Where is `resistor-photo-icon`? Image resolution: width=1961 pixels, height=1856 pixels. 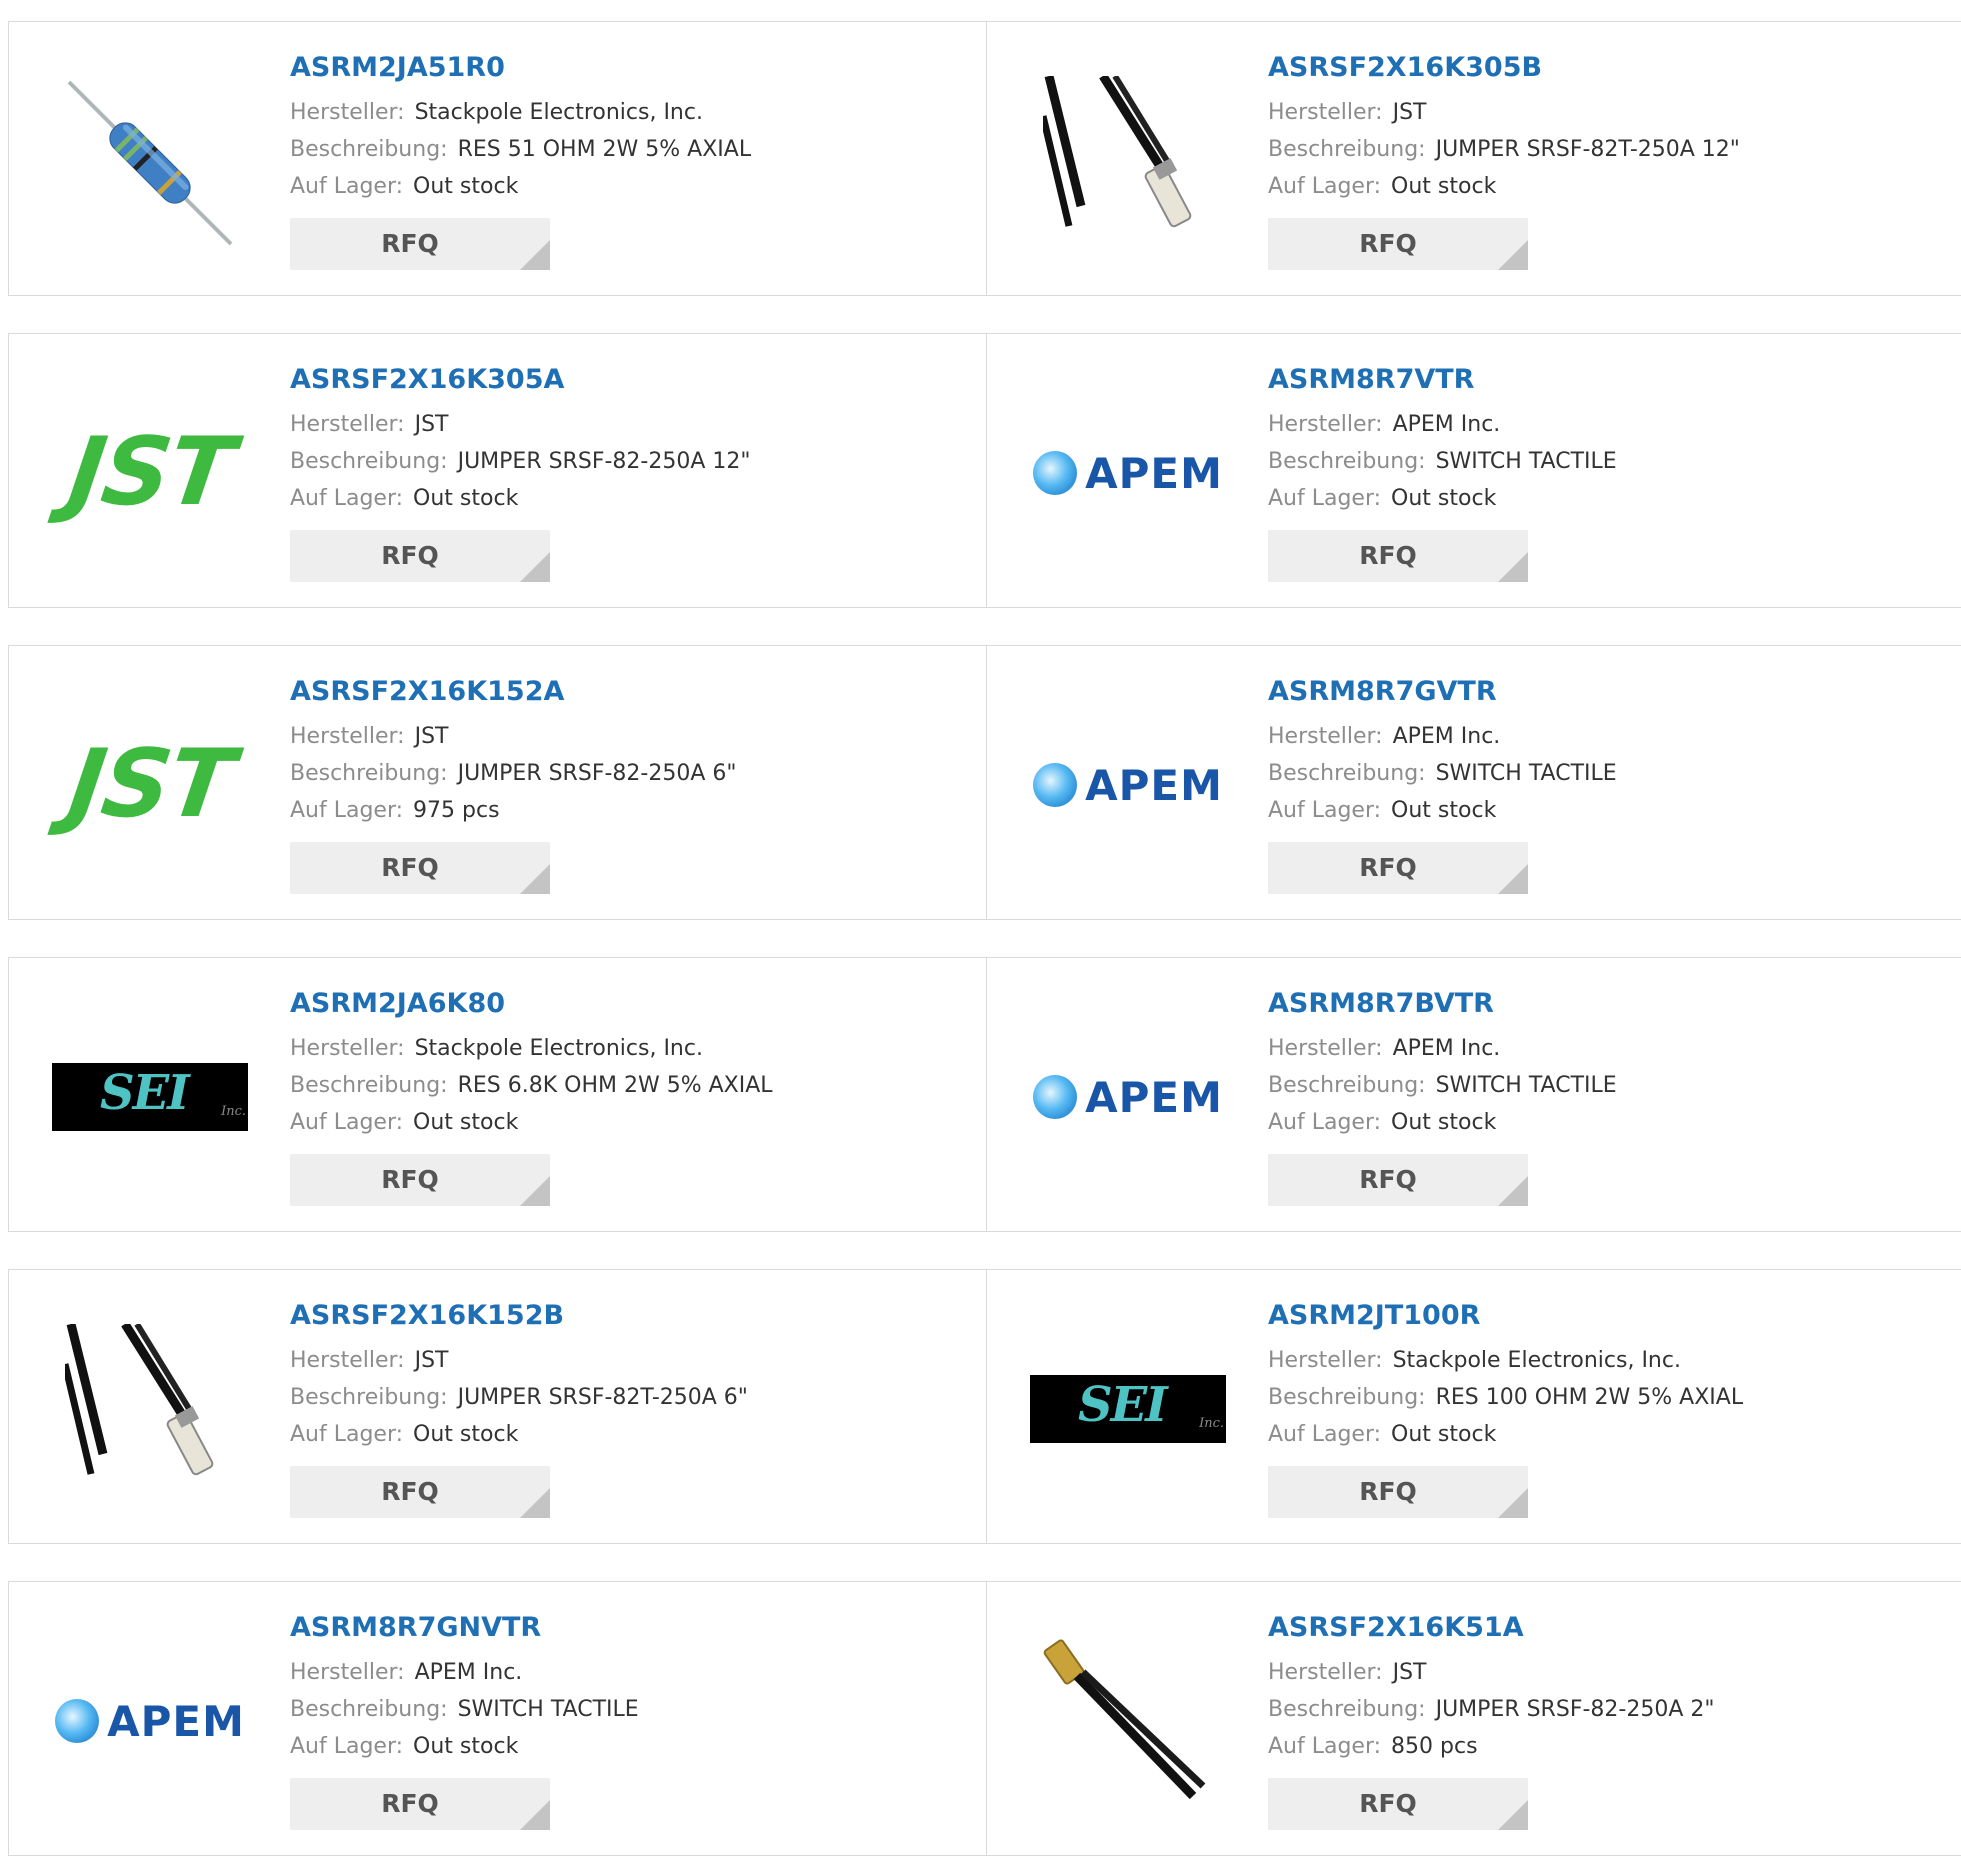 resistor-photo-icon is located at coordinates (150, 163).